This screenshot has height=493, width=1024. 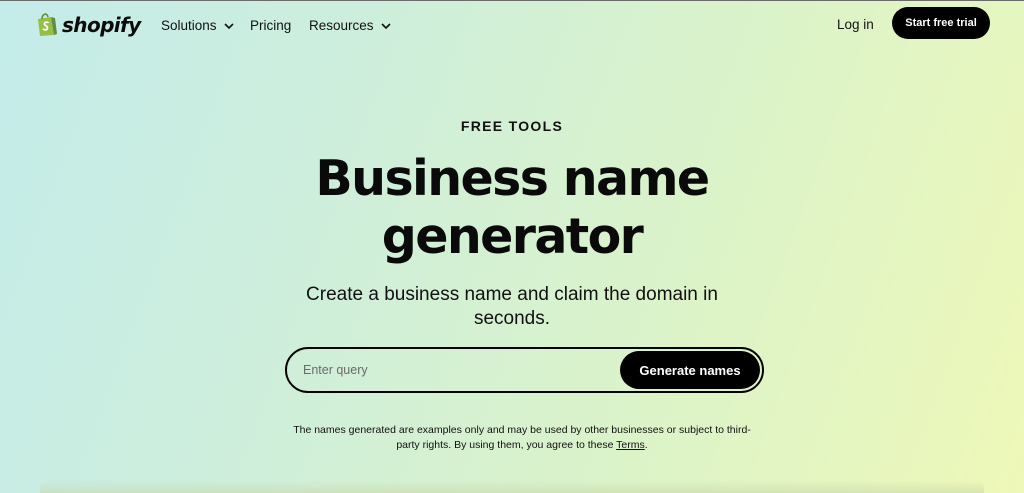 I want to click on start-free-trial-button: Start free trial, so click(x=941, y=23).